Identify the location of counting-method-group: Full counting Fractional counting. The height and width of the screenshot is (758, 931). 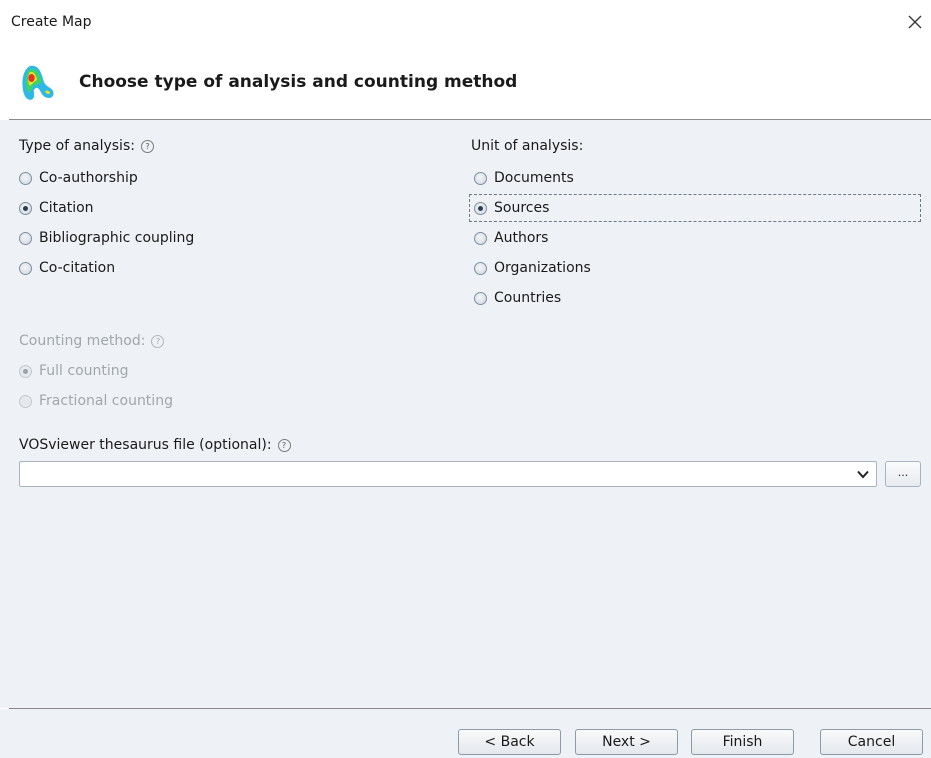
(96, 386).